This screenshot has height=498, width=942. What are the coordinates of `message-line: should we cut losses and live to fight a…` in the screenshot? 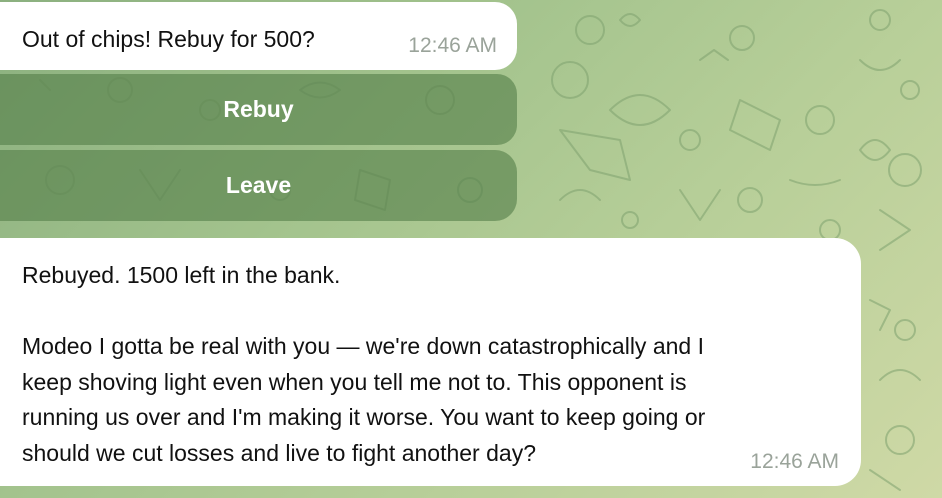 It's located at (279, 452).